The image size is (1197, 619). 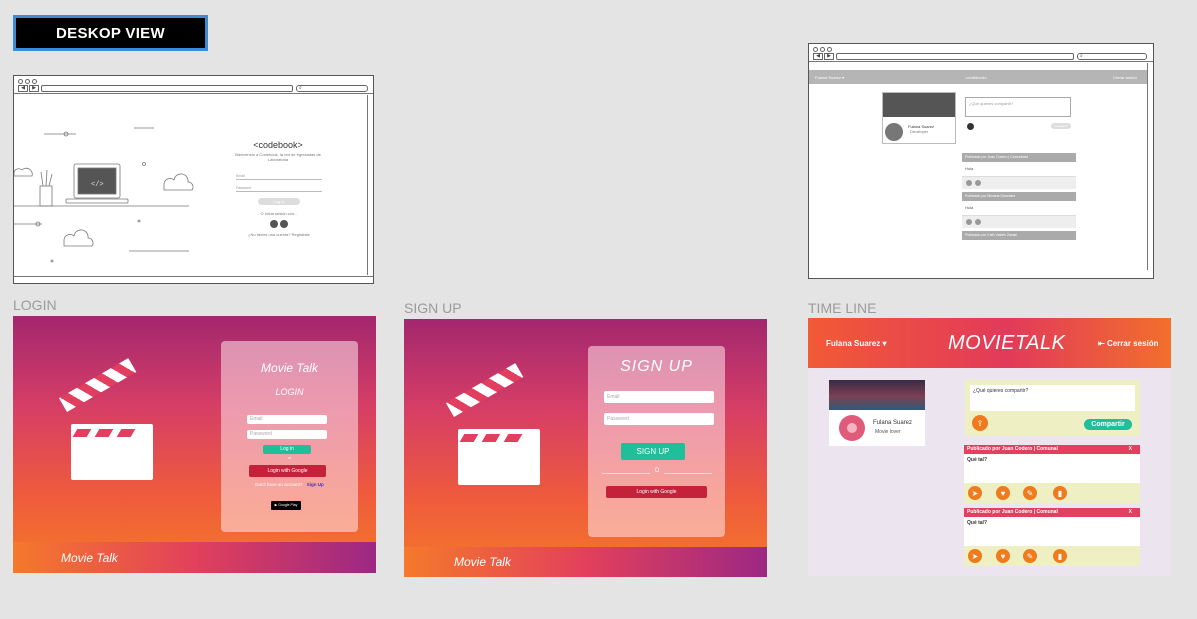 What do you see at coordinates (585, 562) in the screenshot?
I see `signup-footer: Movie Talk` at bounding box center [585, 562].